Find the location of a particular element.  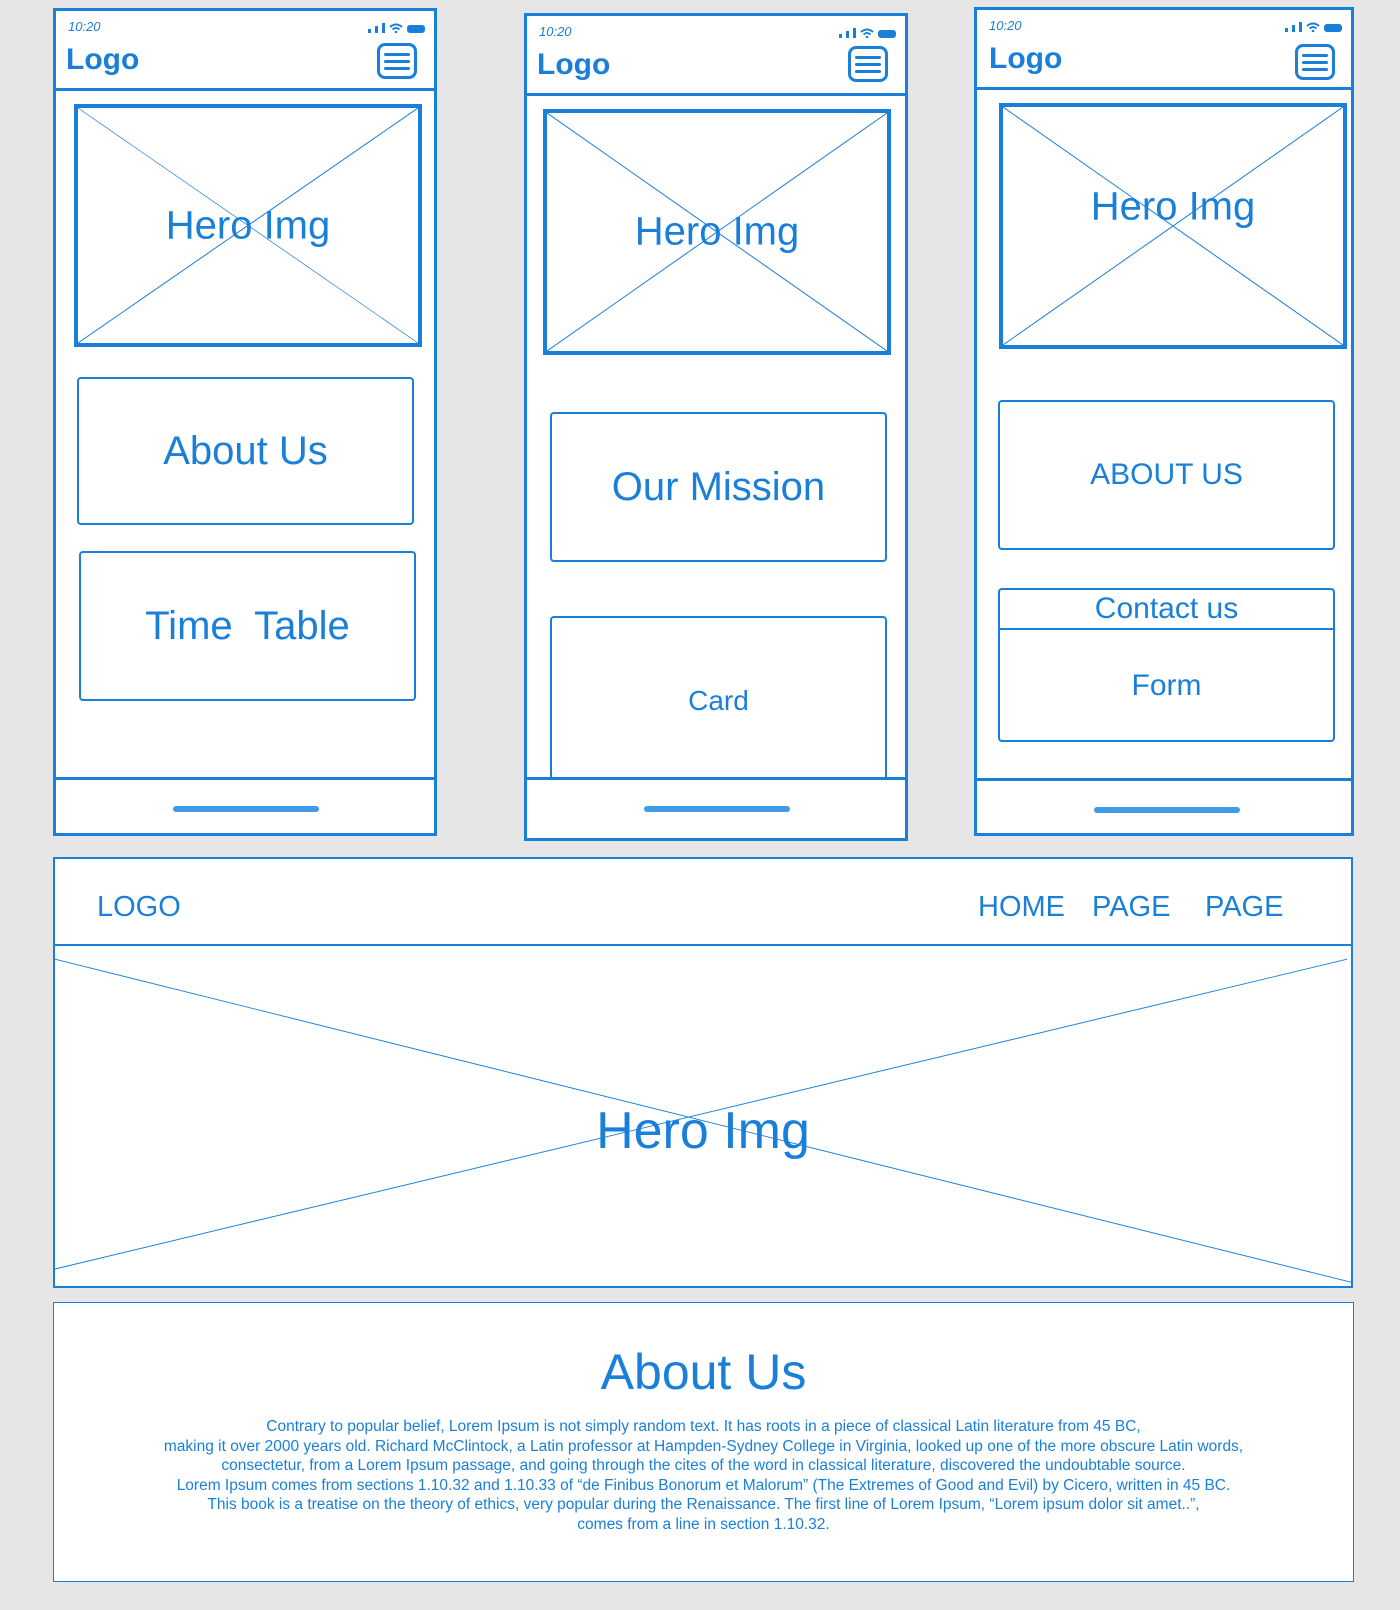

contact-header-label: Contact us is located at coordinates (1166, 608).